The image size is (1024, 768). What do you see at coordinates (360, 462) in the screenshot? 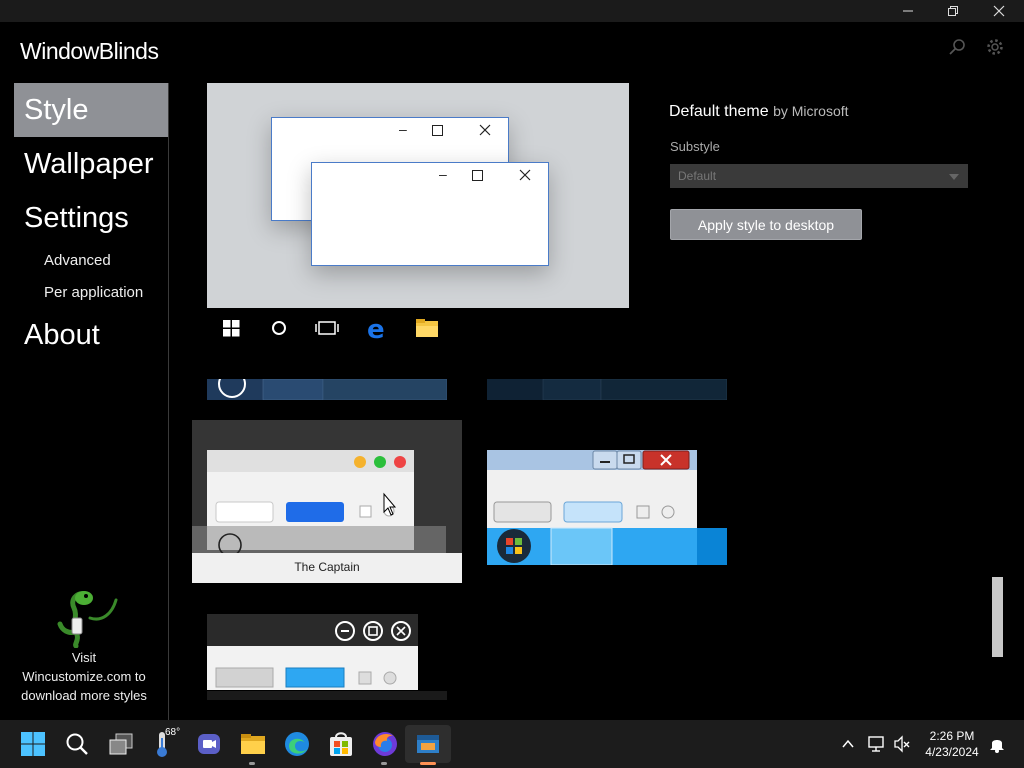
I see `mac-minimize-icon` at bounding box center [360, 462].